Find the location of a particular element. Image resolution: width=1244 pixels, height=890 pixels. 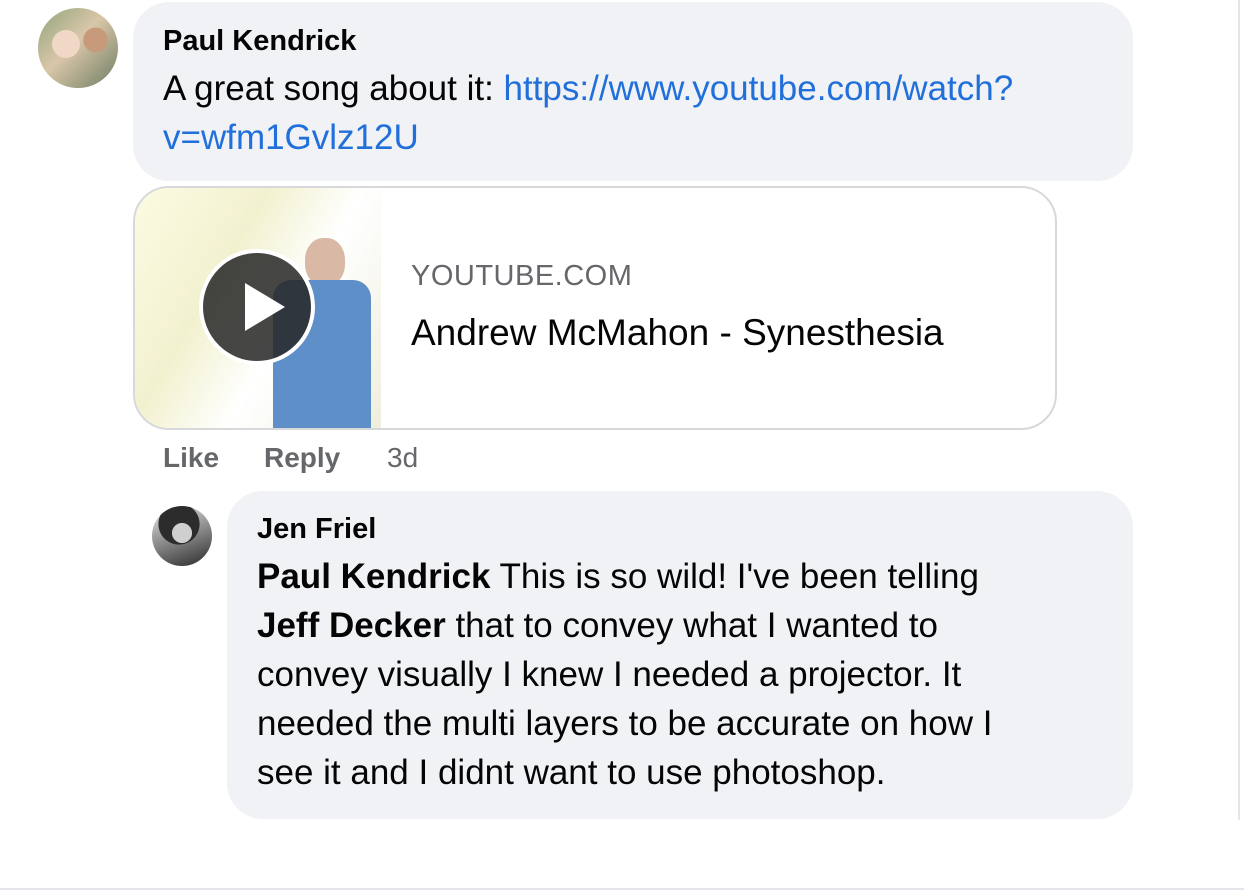

mention-jeff-decker: Jeff Decker is located at coordinates (351, 625).